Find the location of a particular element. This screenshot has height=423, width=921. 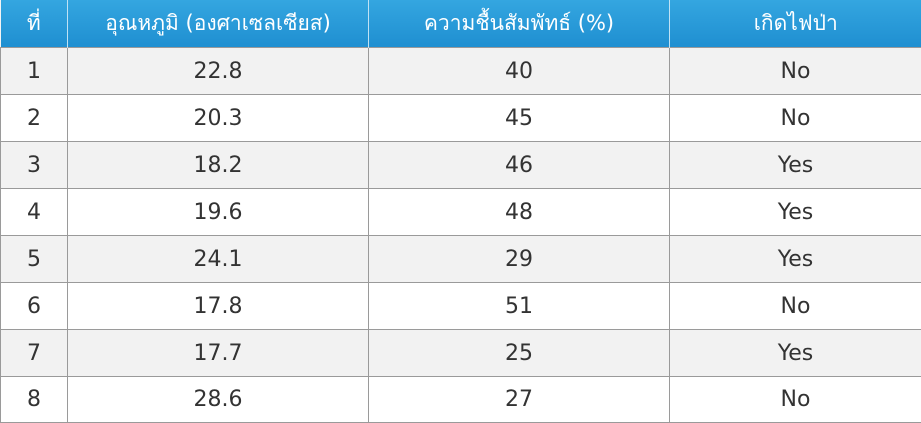

cell-temperature: 17.7 is located at coordinates (218, 353).